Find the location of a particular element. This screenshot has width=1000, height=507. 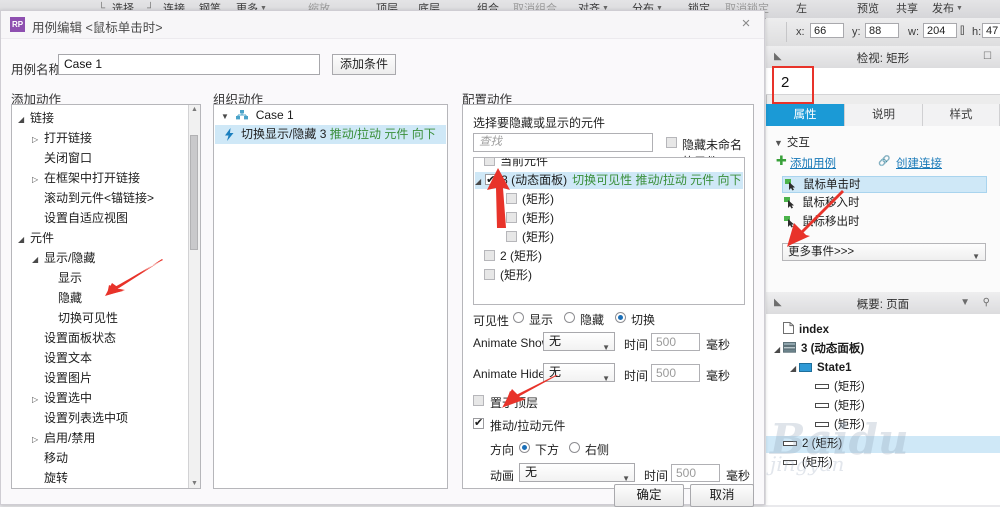

search-input: 查找 is located at coordinates (563, 142).